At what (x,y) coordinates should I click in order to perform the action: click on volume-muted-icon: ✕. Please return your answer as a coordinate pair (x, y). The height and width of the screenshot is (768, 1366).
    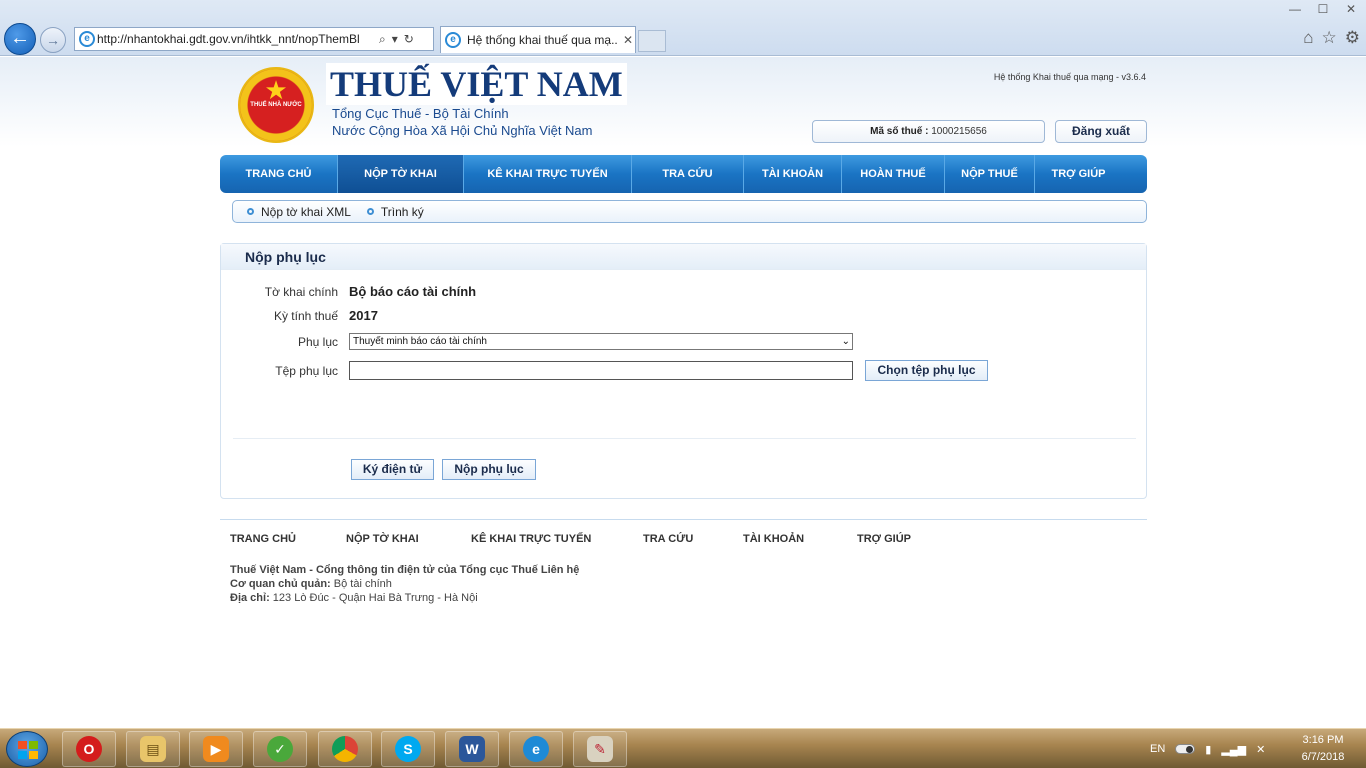
    Looking at the image, I should click on (1260, 749).